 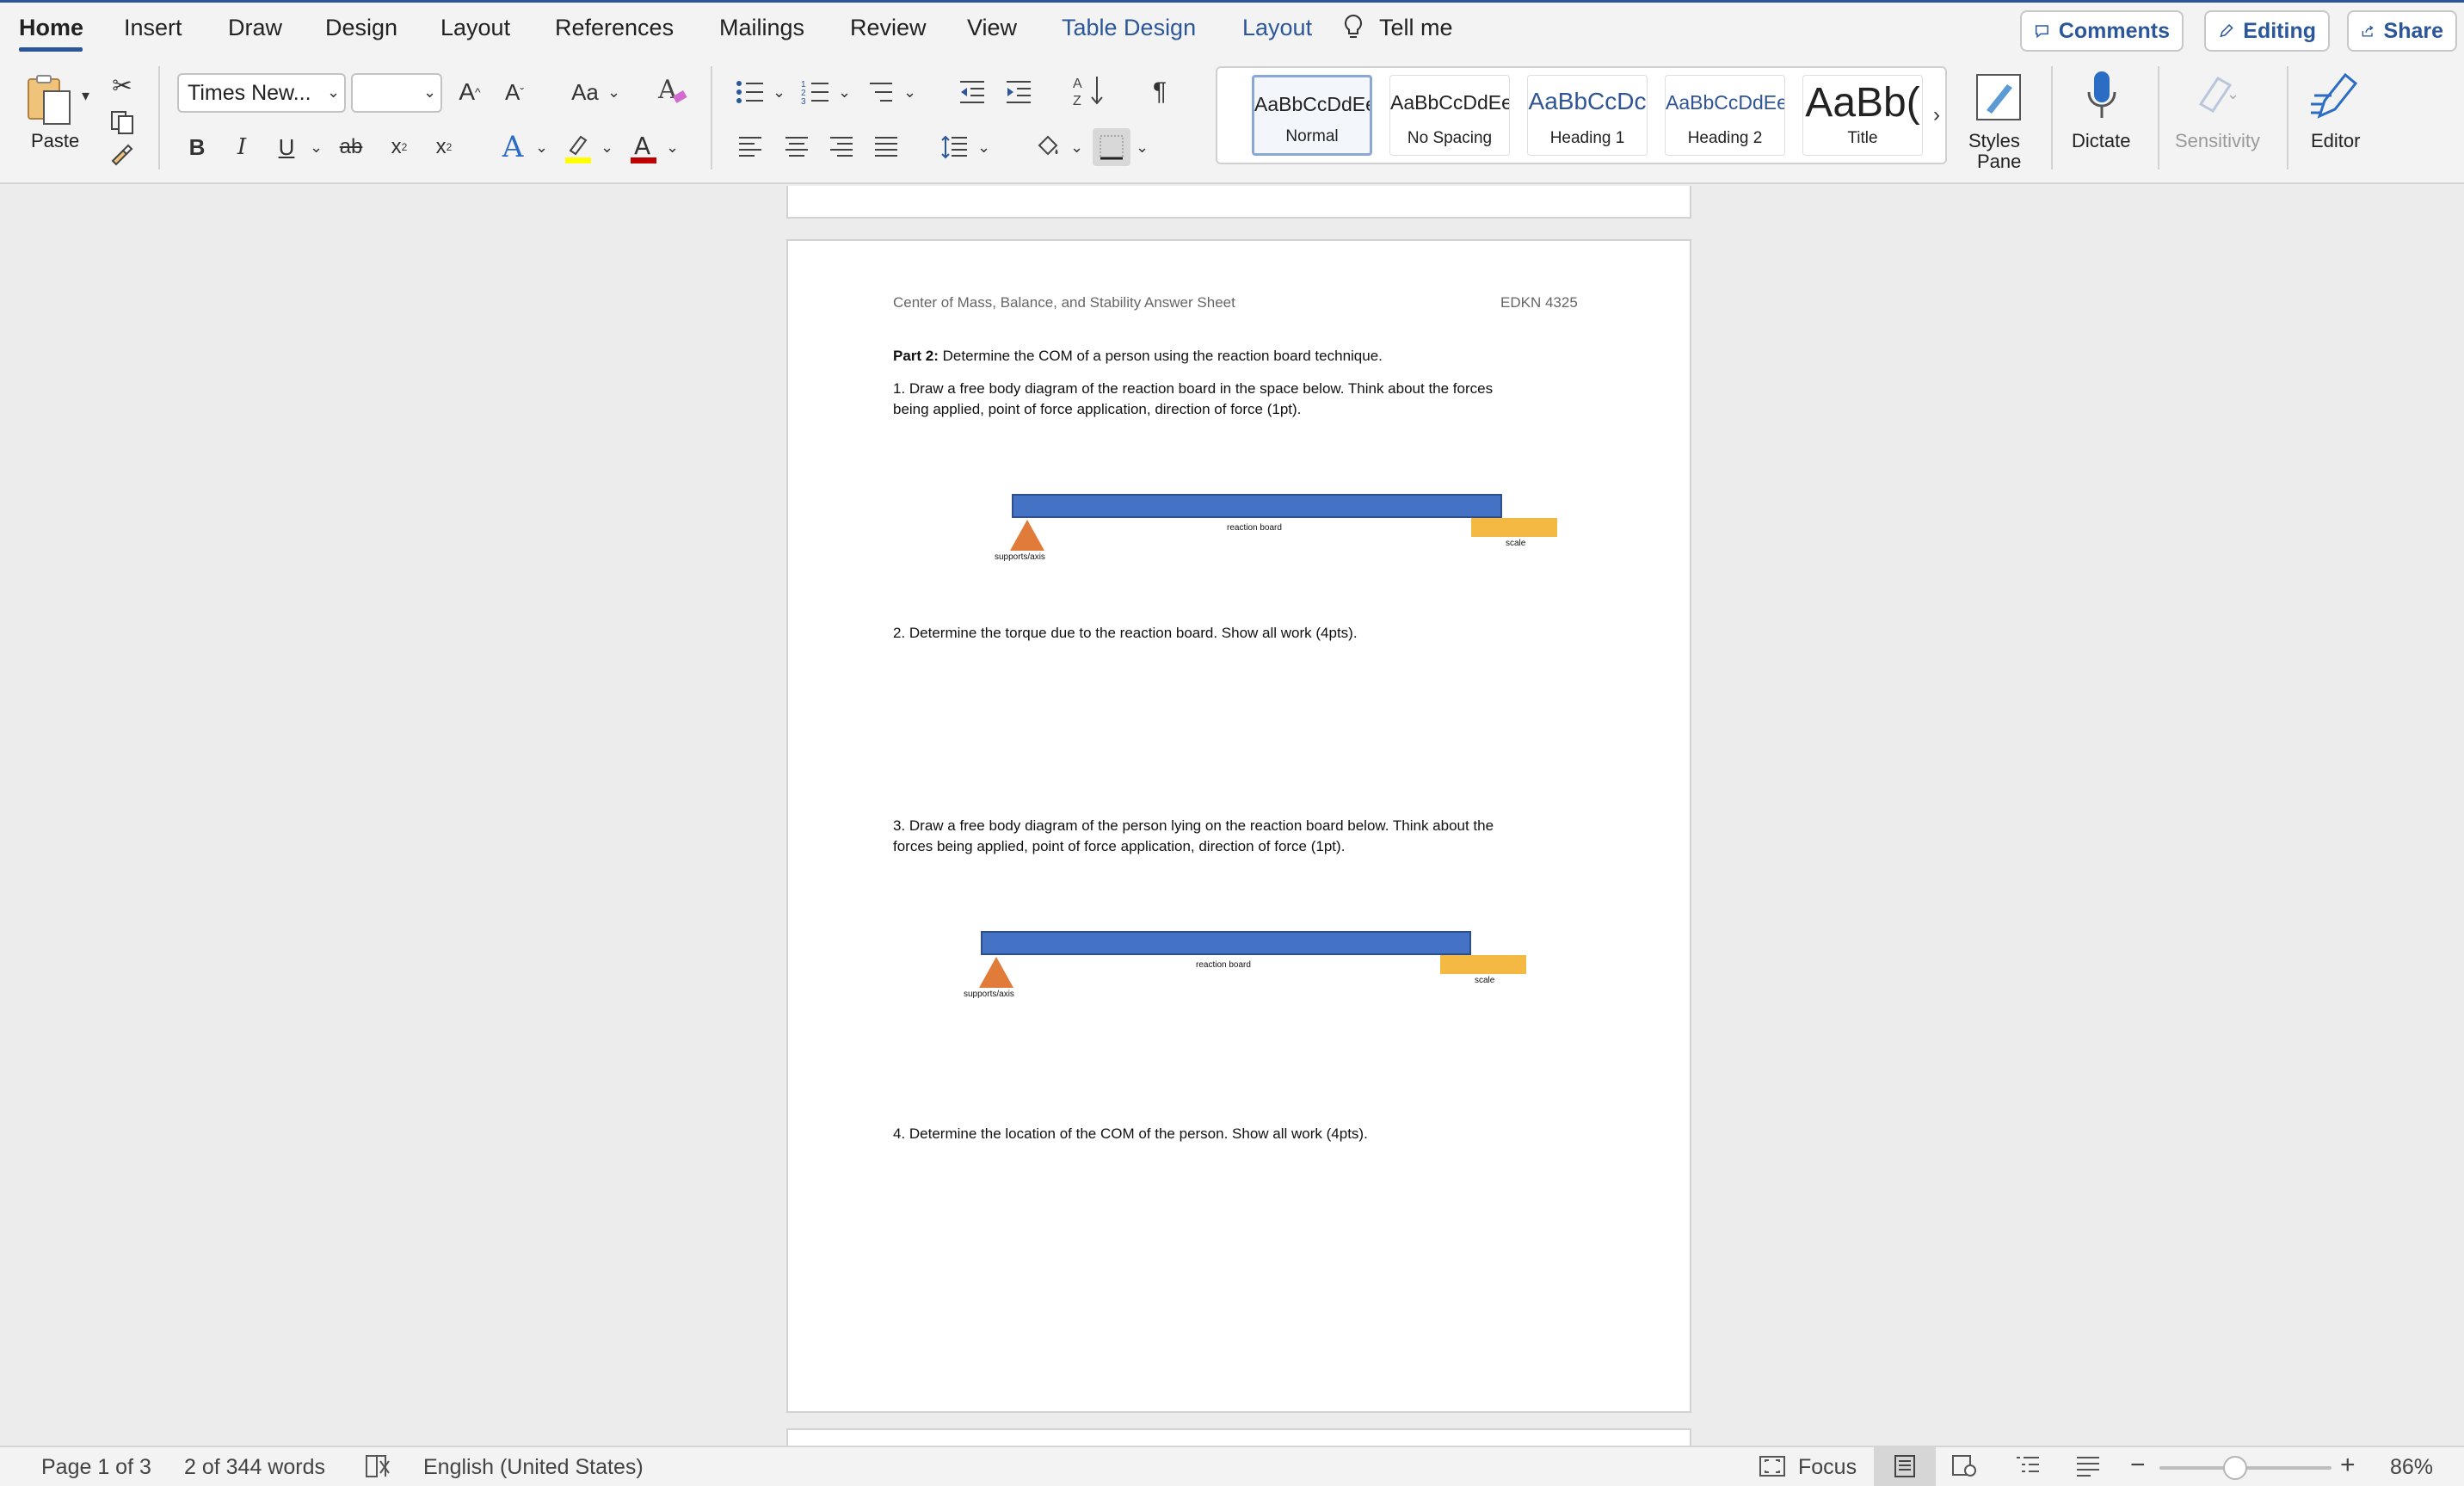 I want to click on microphone-icon, so click(x=2101, y=94).